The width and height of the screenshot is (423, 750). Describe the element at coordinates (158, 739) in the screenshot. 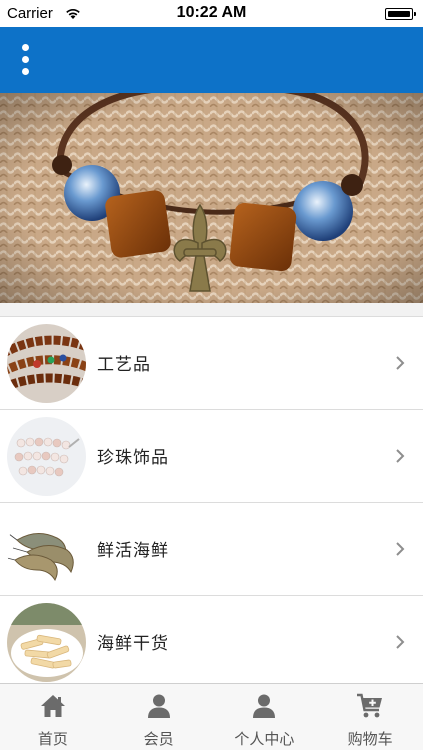

I see `tab-label: 会员` at that location.